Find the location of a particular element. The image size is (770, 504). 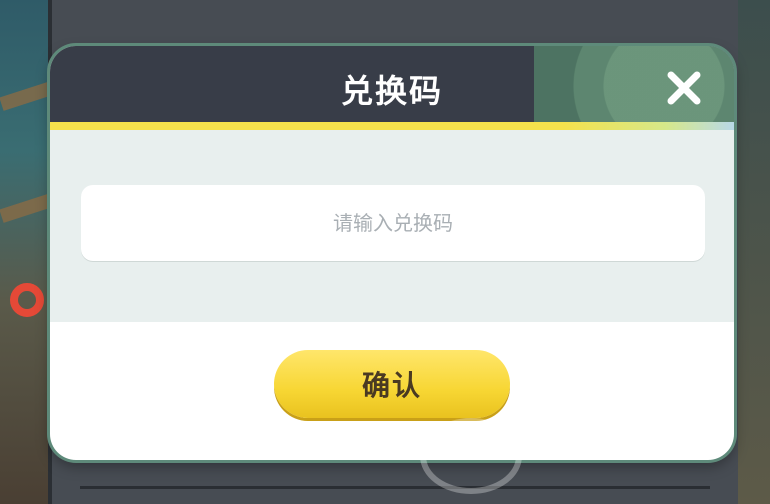

close-button is located at coordinates (684, 88).